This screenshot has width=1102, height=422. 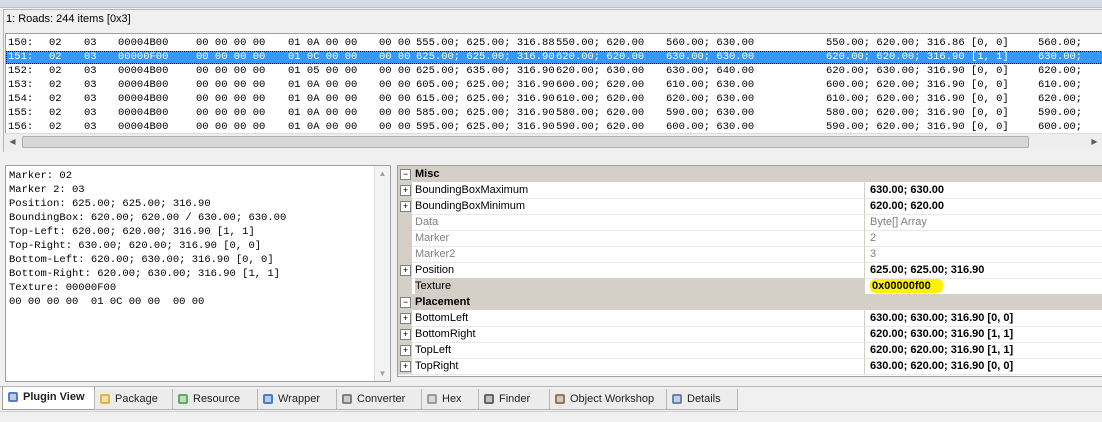 I want to click on property-value: Byte[] Array, so click(x=898, y=222).